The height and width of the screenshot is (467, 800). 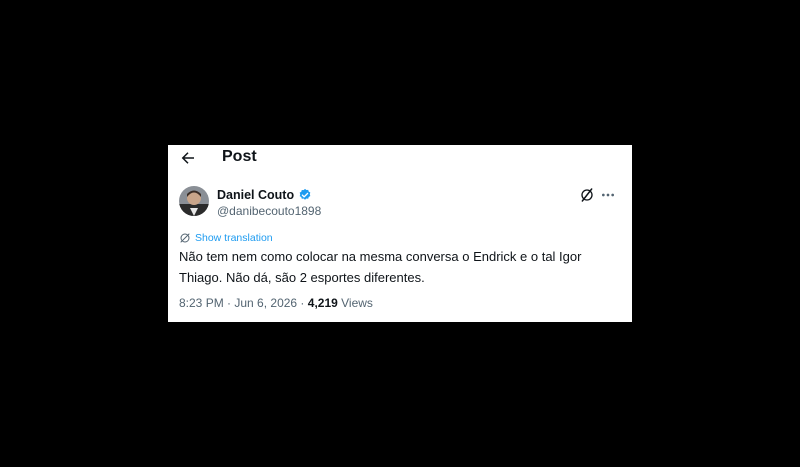 What do you see at coordinates (234, 238) in the screenshot?
I see `show-translation-link: Show translation` at bounding box center [234, 238].